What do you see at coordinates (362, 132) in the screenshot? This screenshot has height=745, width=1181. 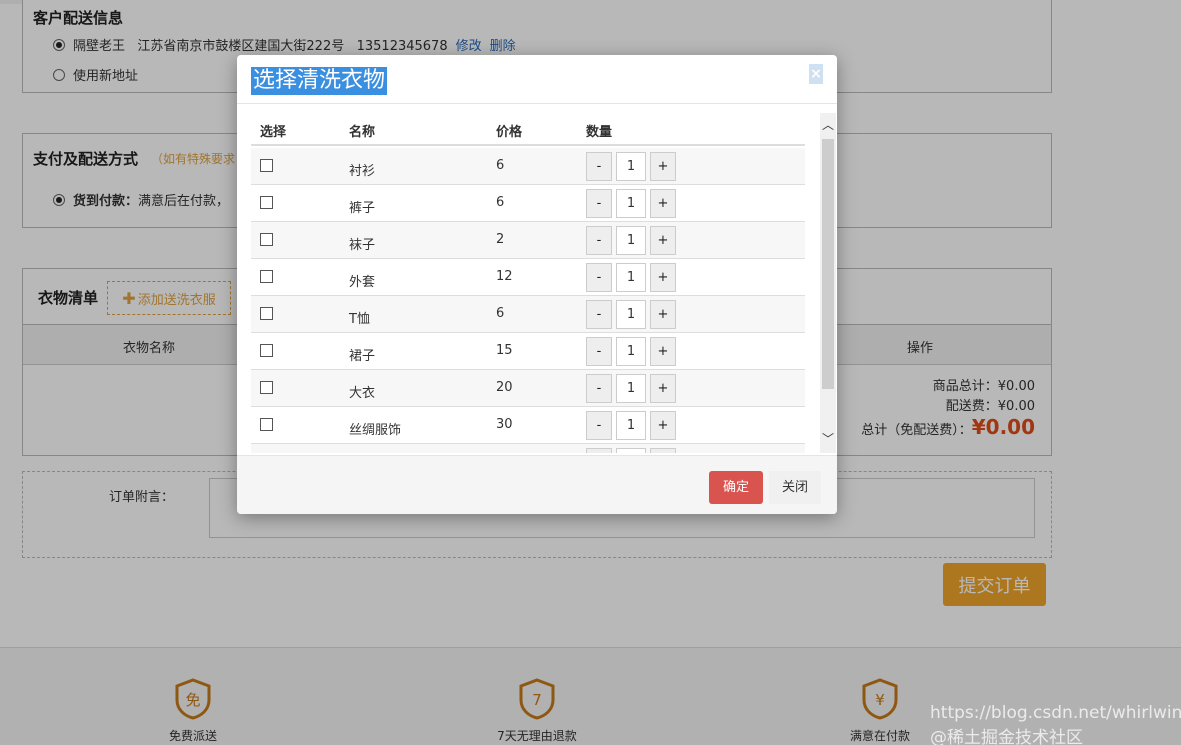 I see `header-name: 名称` at bounding box center [362, 132].